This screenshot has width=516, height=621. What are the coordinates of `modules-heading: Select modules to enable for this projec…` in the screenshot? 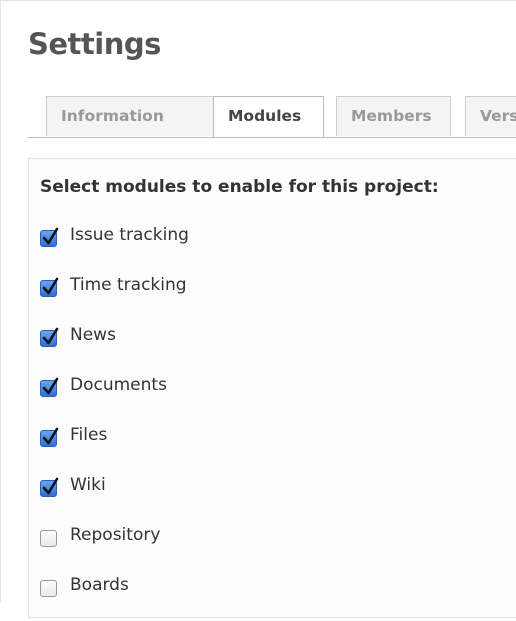 It's located at (239, 187).